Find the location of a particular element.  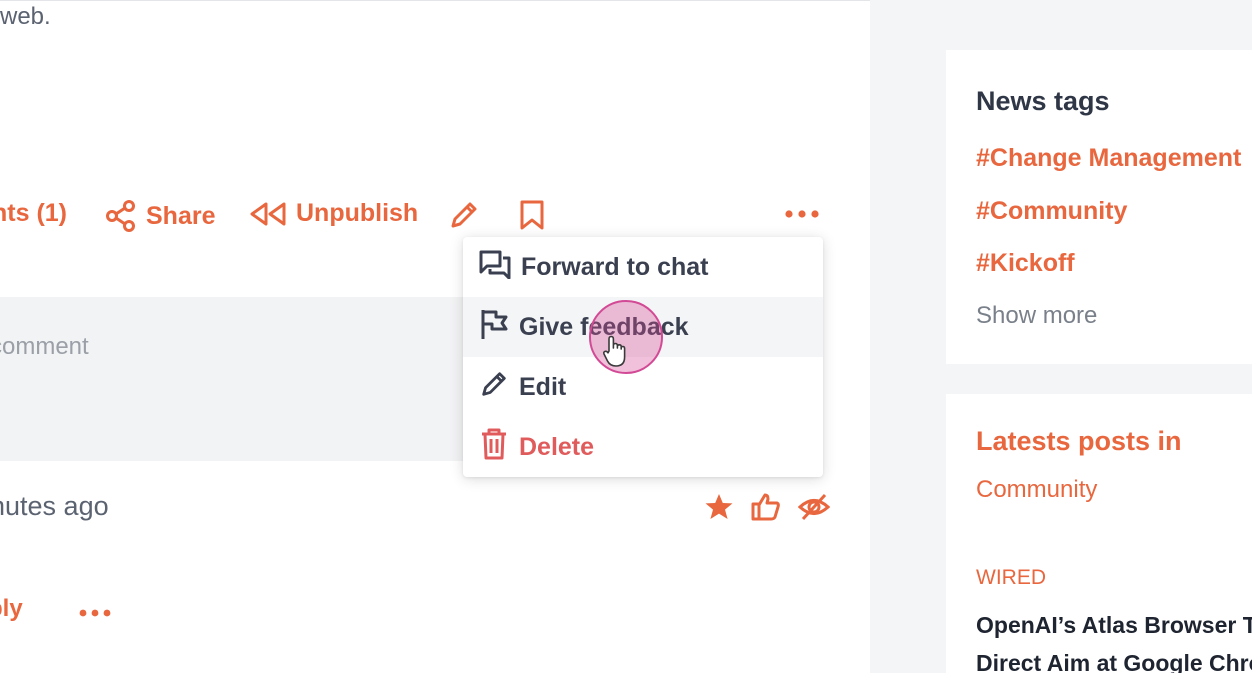

trash-icon is located at coordinates (494, 447).